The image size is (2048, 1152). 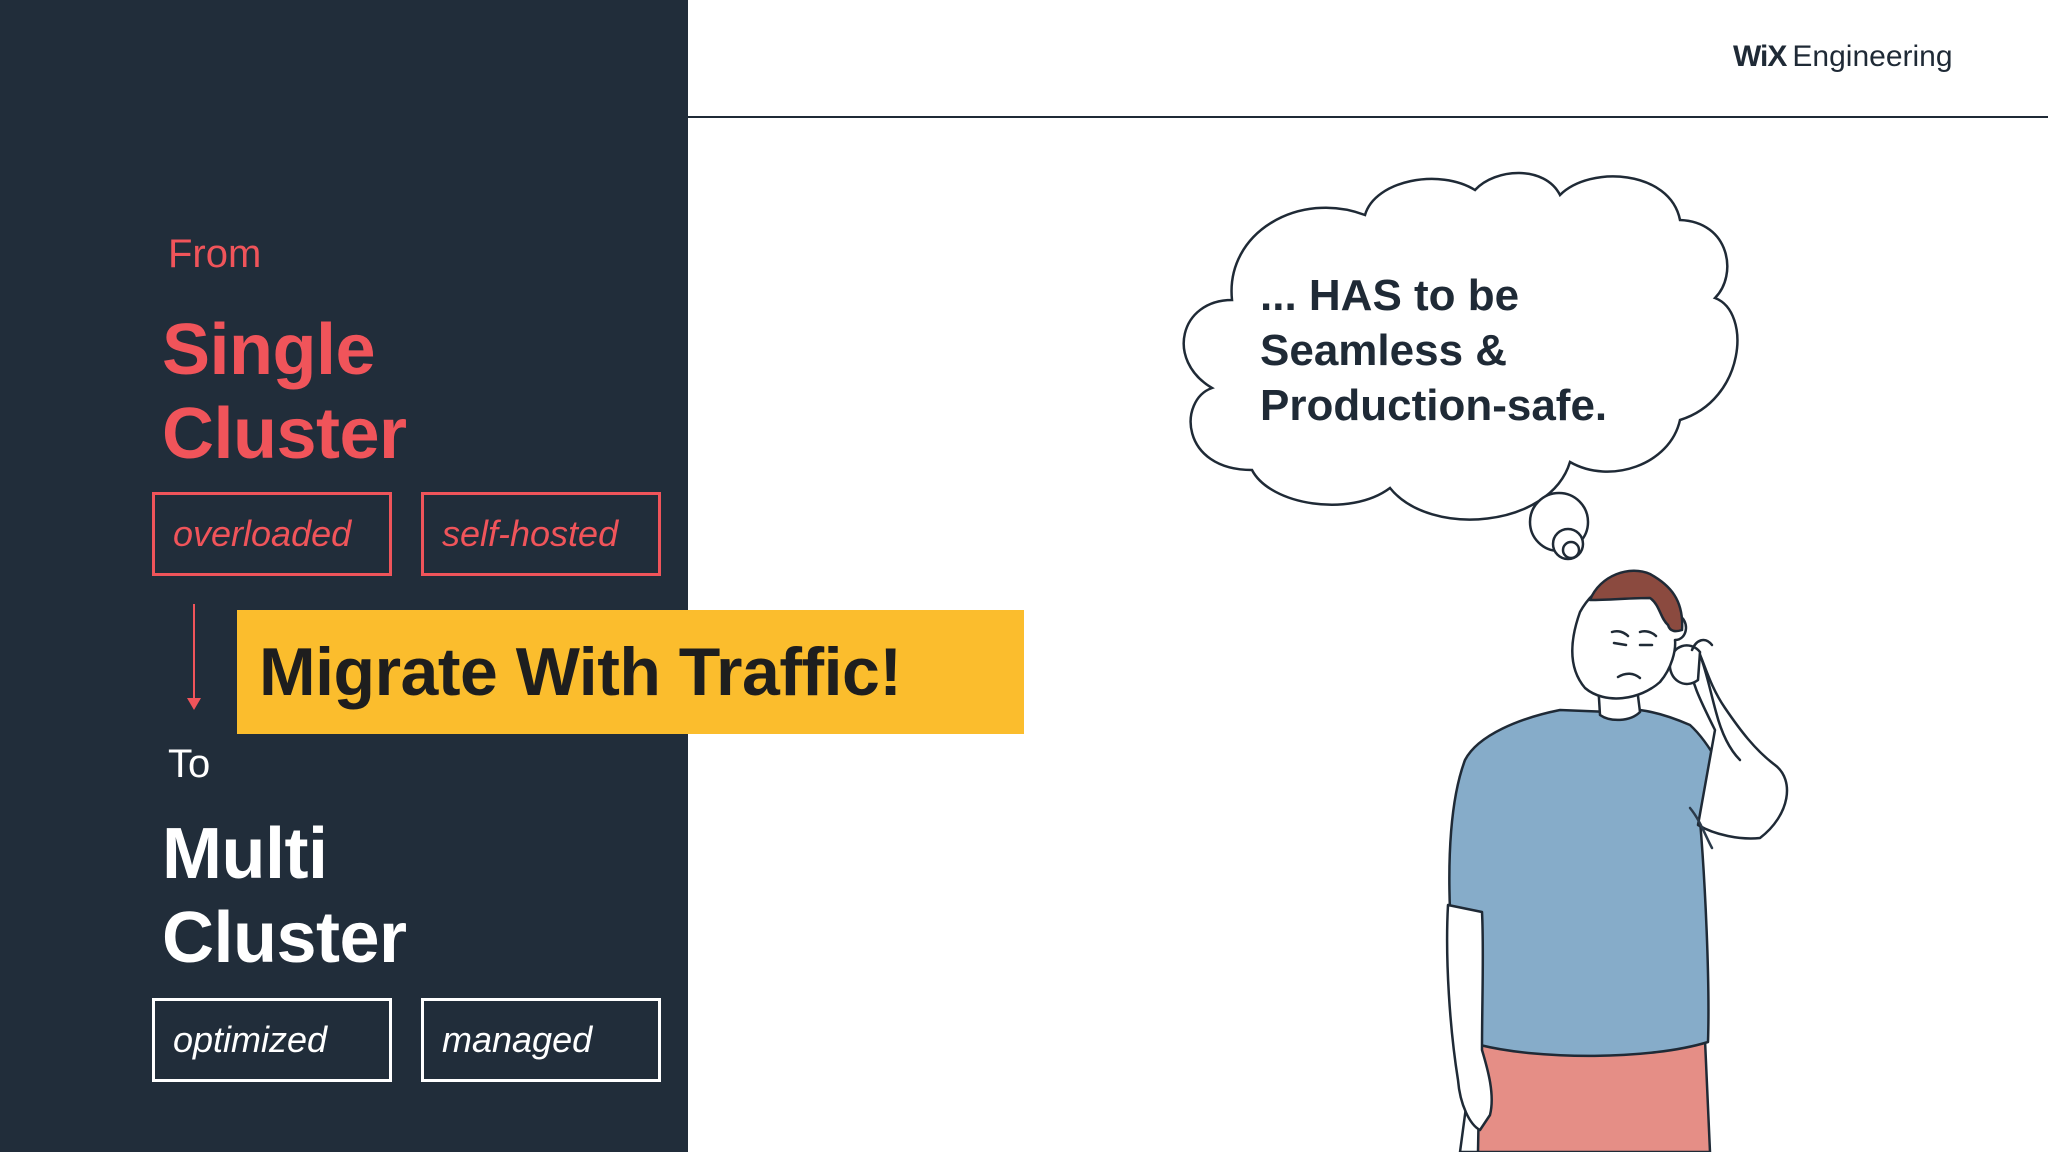 What do you see at coordinates (1368, 117) in the screenshot?
I see `header-divider` at bounding box center [1368, 117].